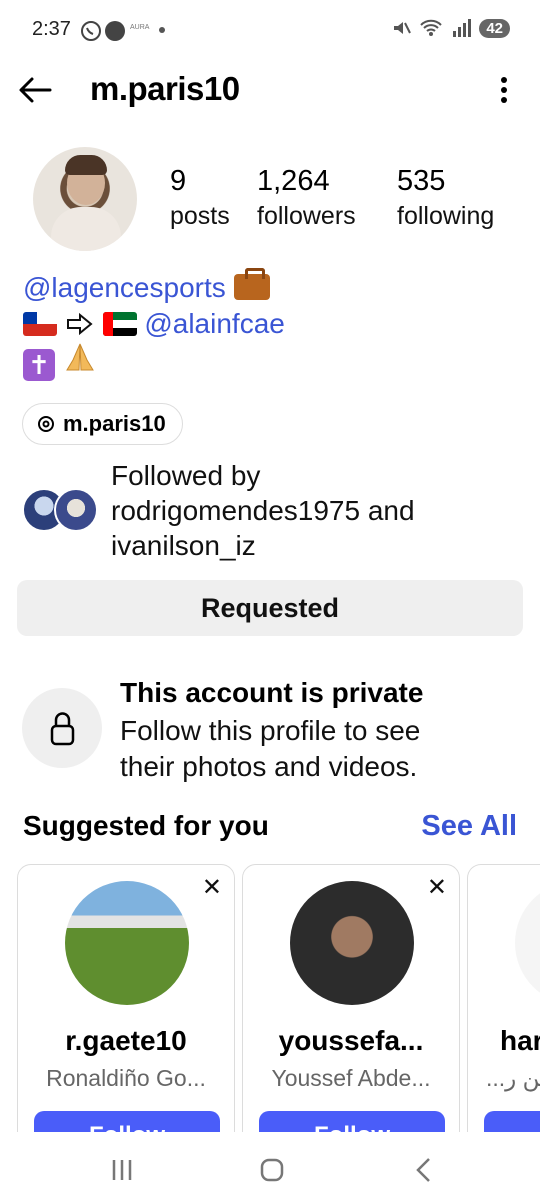 The image size is (540, 1200). Describe the element at coordinates (520, 1040) in the screenshot. I see `suggested-username: har` at that location.